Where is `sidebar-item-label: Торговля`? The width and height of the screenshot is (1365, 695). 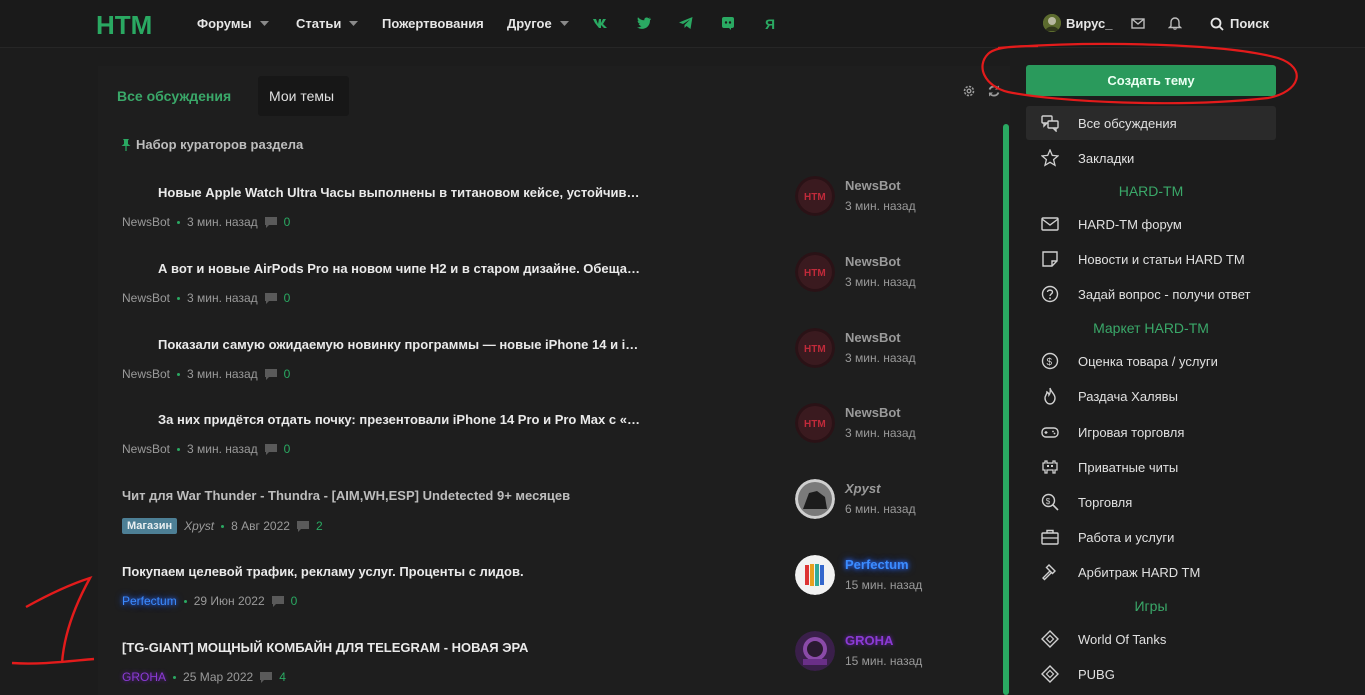 sidebar-item-label: Торговля is located at coordinates (1105, 502).